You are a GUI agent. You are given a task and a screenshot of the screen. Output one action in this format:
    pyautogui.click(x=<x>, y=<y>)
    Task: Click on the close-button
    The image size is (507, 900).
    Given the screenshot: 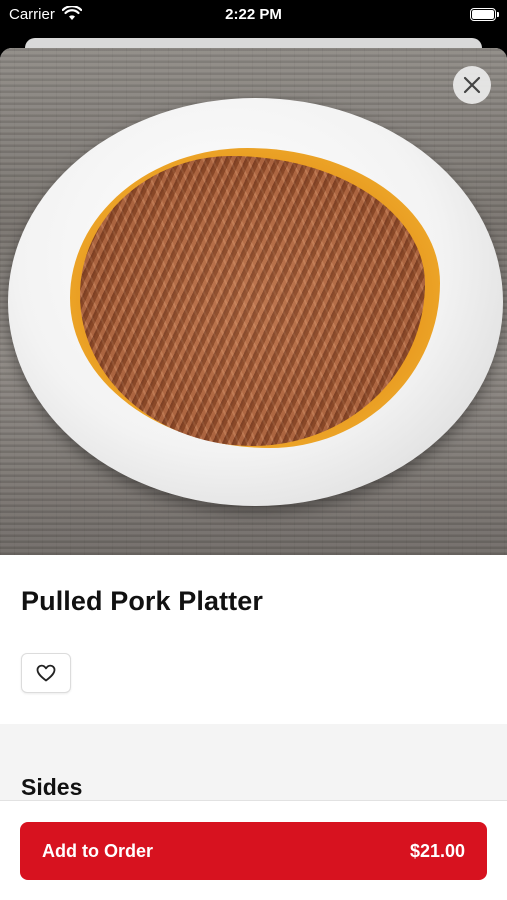 What is the action you would take?
    pyautogui.click(x=472, y=85)
    